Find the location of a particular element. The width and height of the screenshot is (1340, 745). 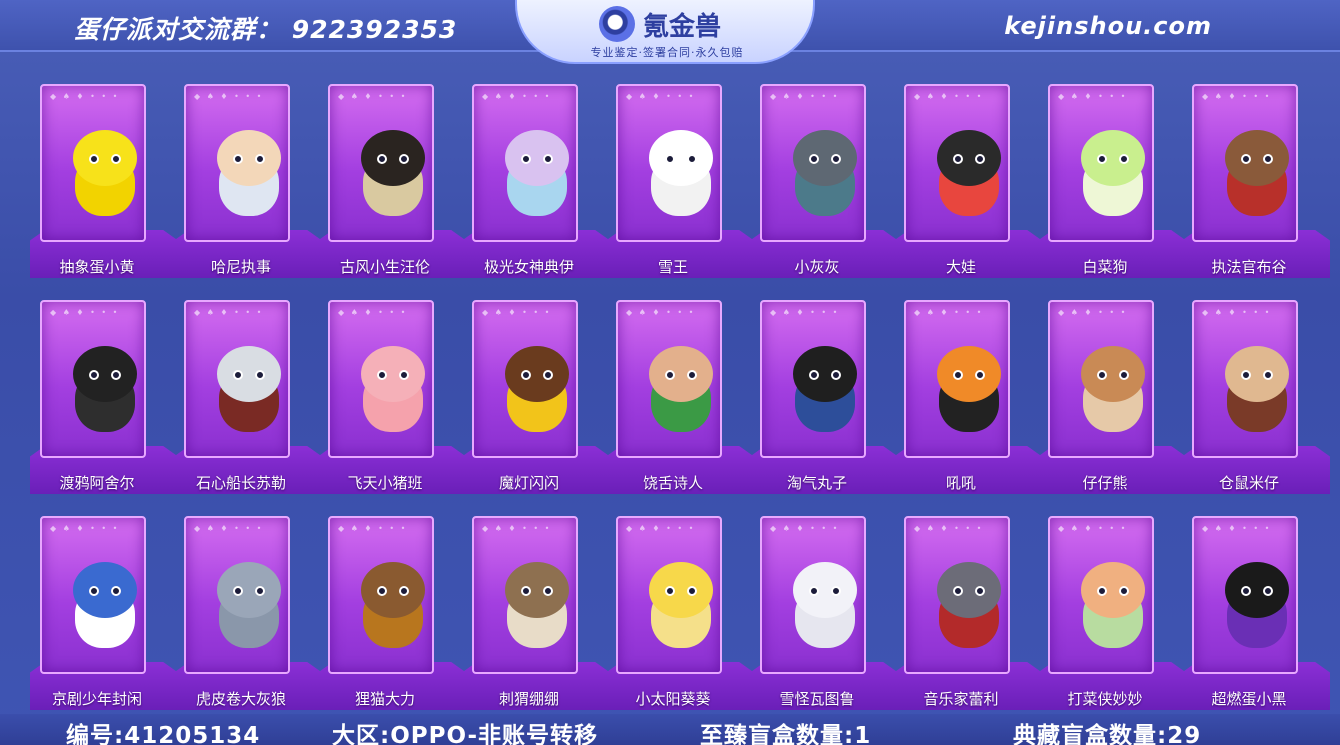

server-region: 大区:OPPO-非账号转移 is located at coordinates (465, 734).